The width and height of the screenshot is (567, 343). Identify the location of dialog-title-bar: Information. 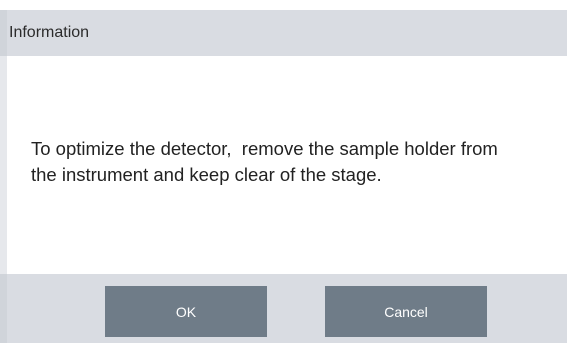
(283, 33).